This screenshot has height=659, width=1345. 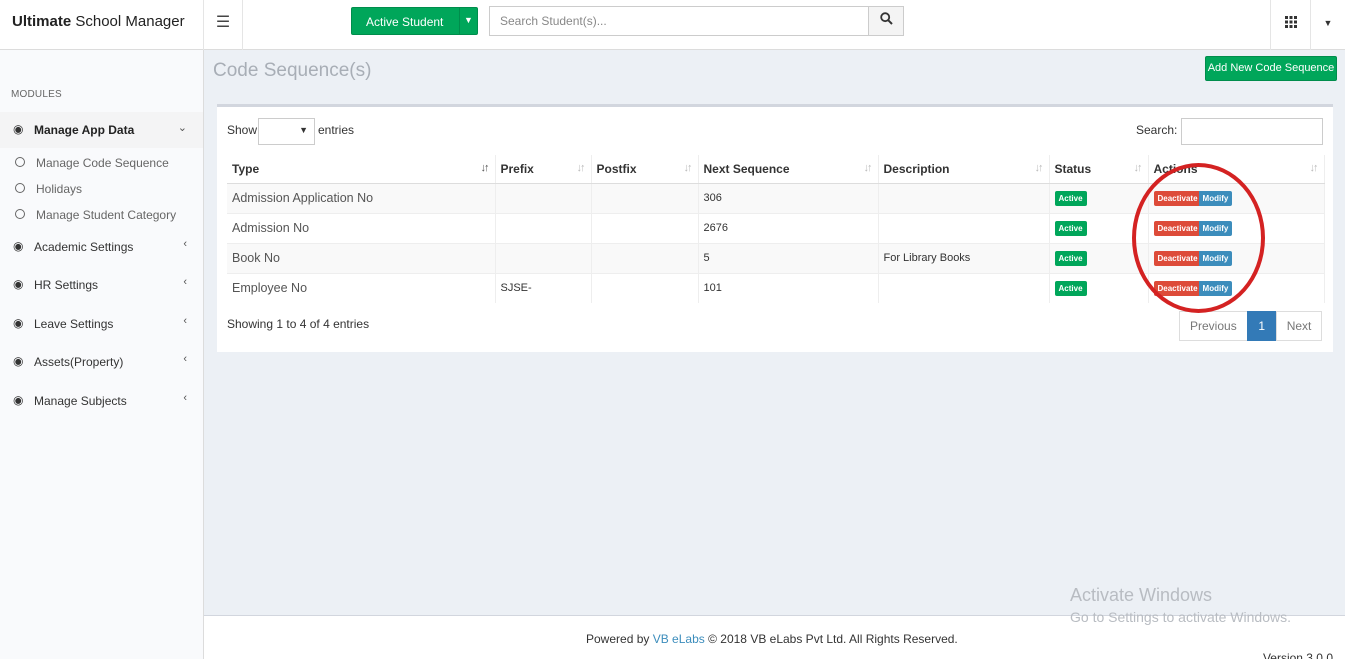 What do you see at coordinates (788, 169) in the screenshot?
I see `column-header-next-sequence: Next Sequence ↓↑` at bounding box center [788, 169].